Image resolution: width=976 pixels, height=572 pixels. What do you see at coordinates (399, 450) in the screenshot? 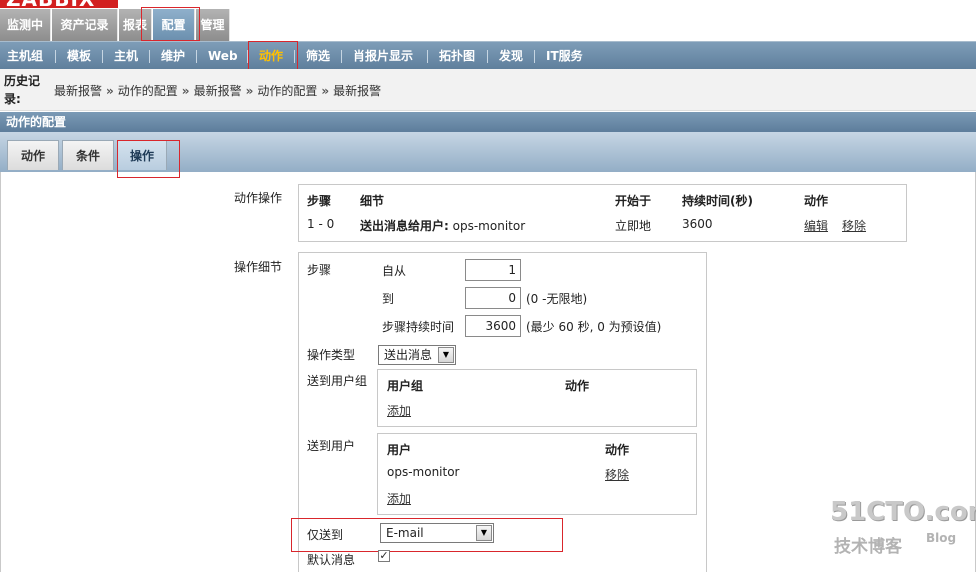
I see `user-col-header: 用户` at bounding box center [399, 450].